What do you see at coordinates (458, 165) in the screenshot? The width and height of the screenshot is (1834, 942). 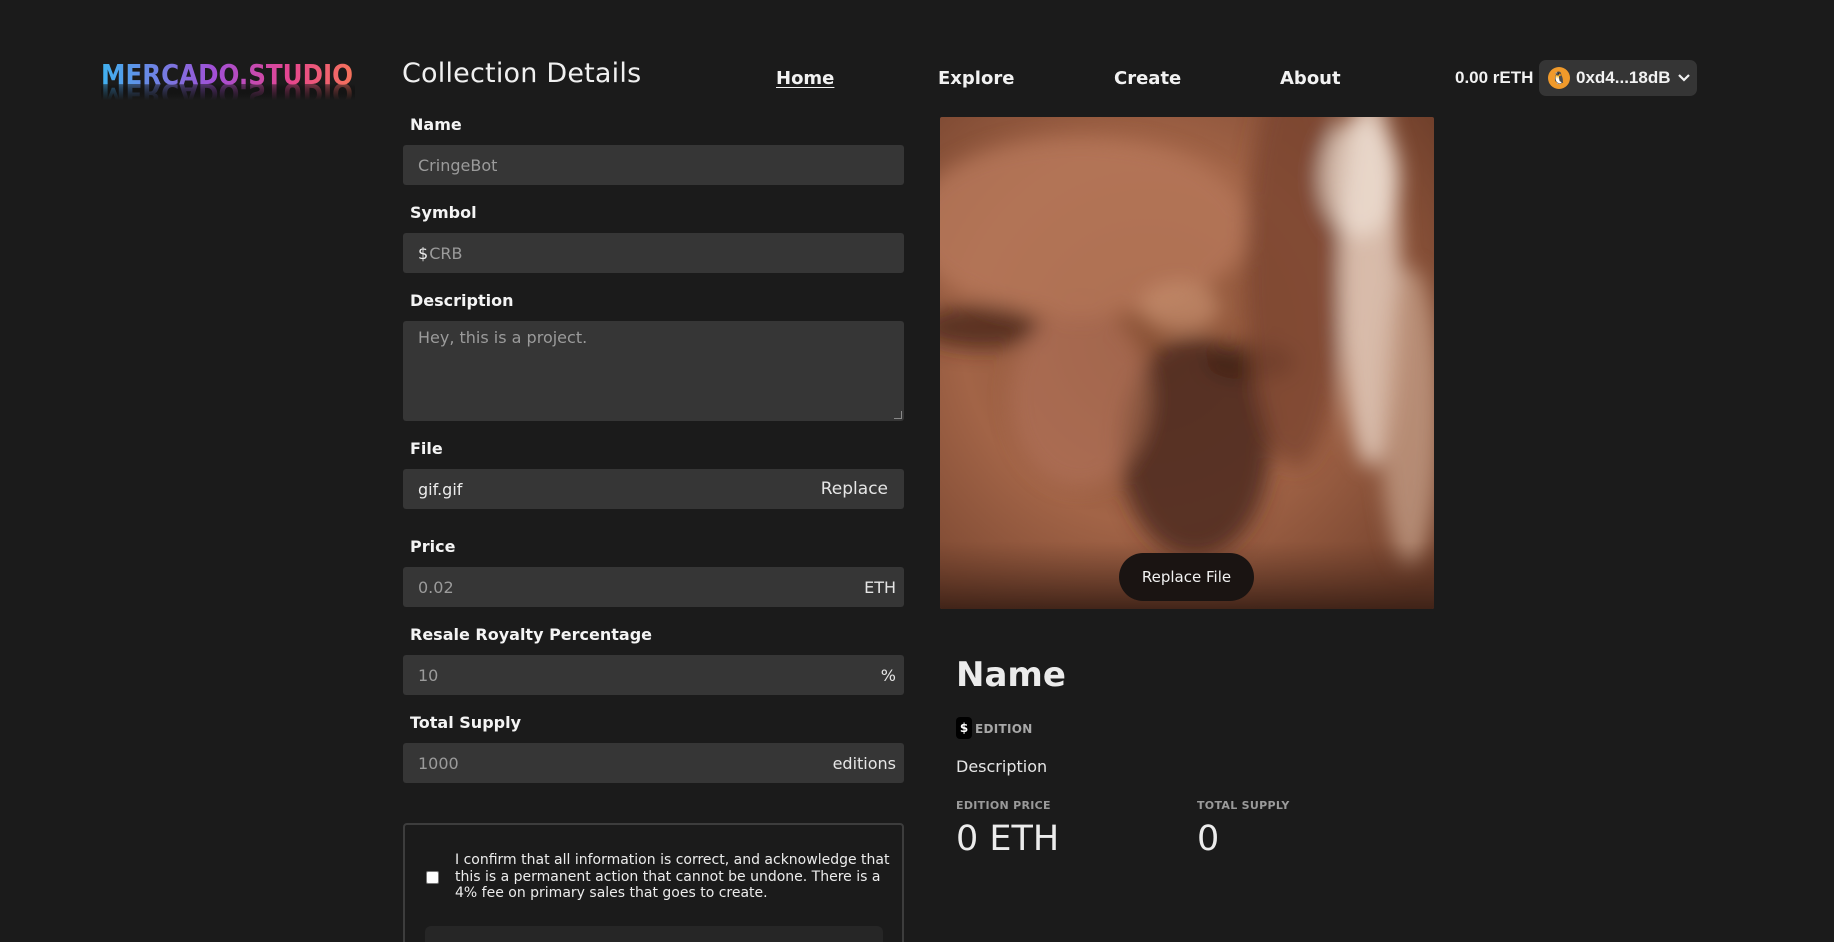 I see `name-placeholder: CringeBot` at bounding box center [458, 165].